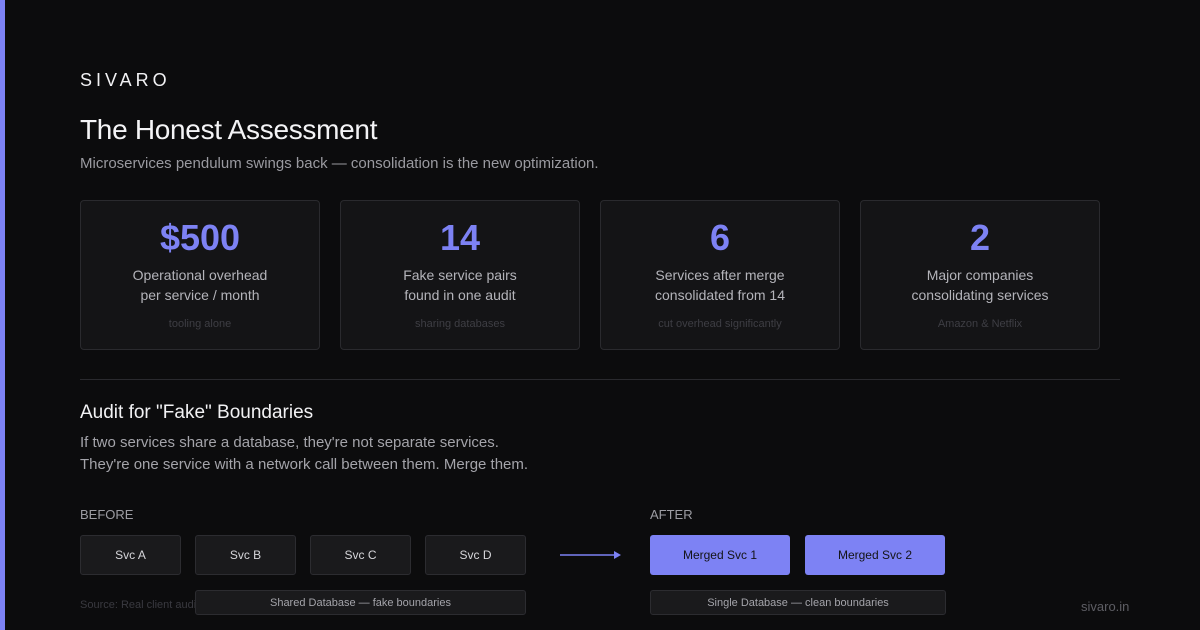  I want to click on brand-logo: SIVARO, so click(125, 80).